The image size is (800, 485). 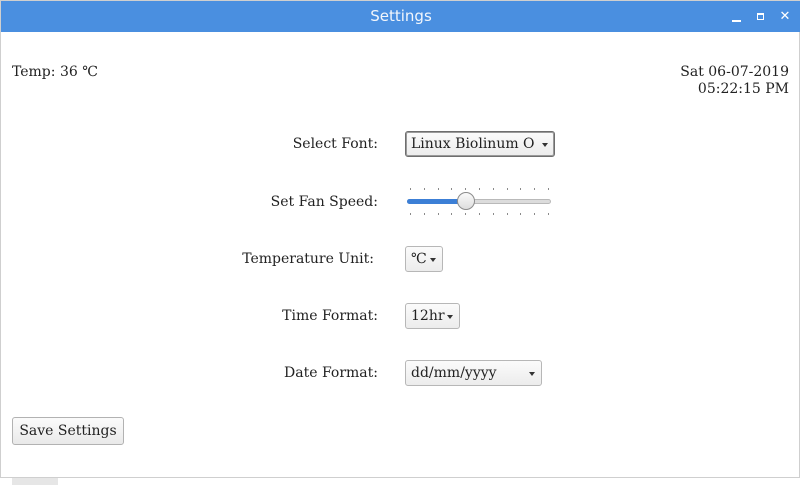 What do you see at coordinates (324, 202) in the screenshot?
I see `fan-speed-label: Set Fan Speed:` at bounding box center [324, 202].